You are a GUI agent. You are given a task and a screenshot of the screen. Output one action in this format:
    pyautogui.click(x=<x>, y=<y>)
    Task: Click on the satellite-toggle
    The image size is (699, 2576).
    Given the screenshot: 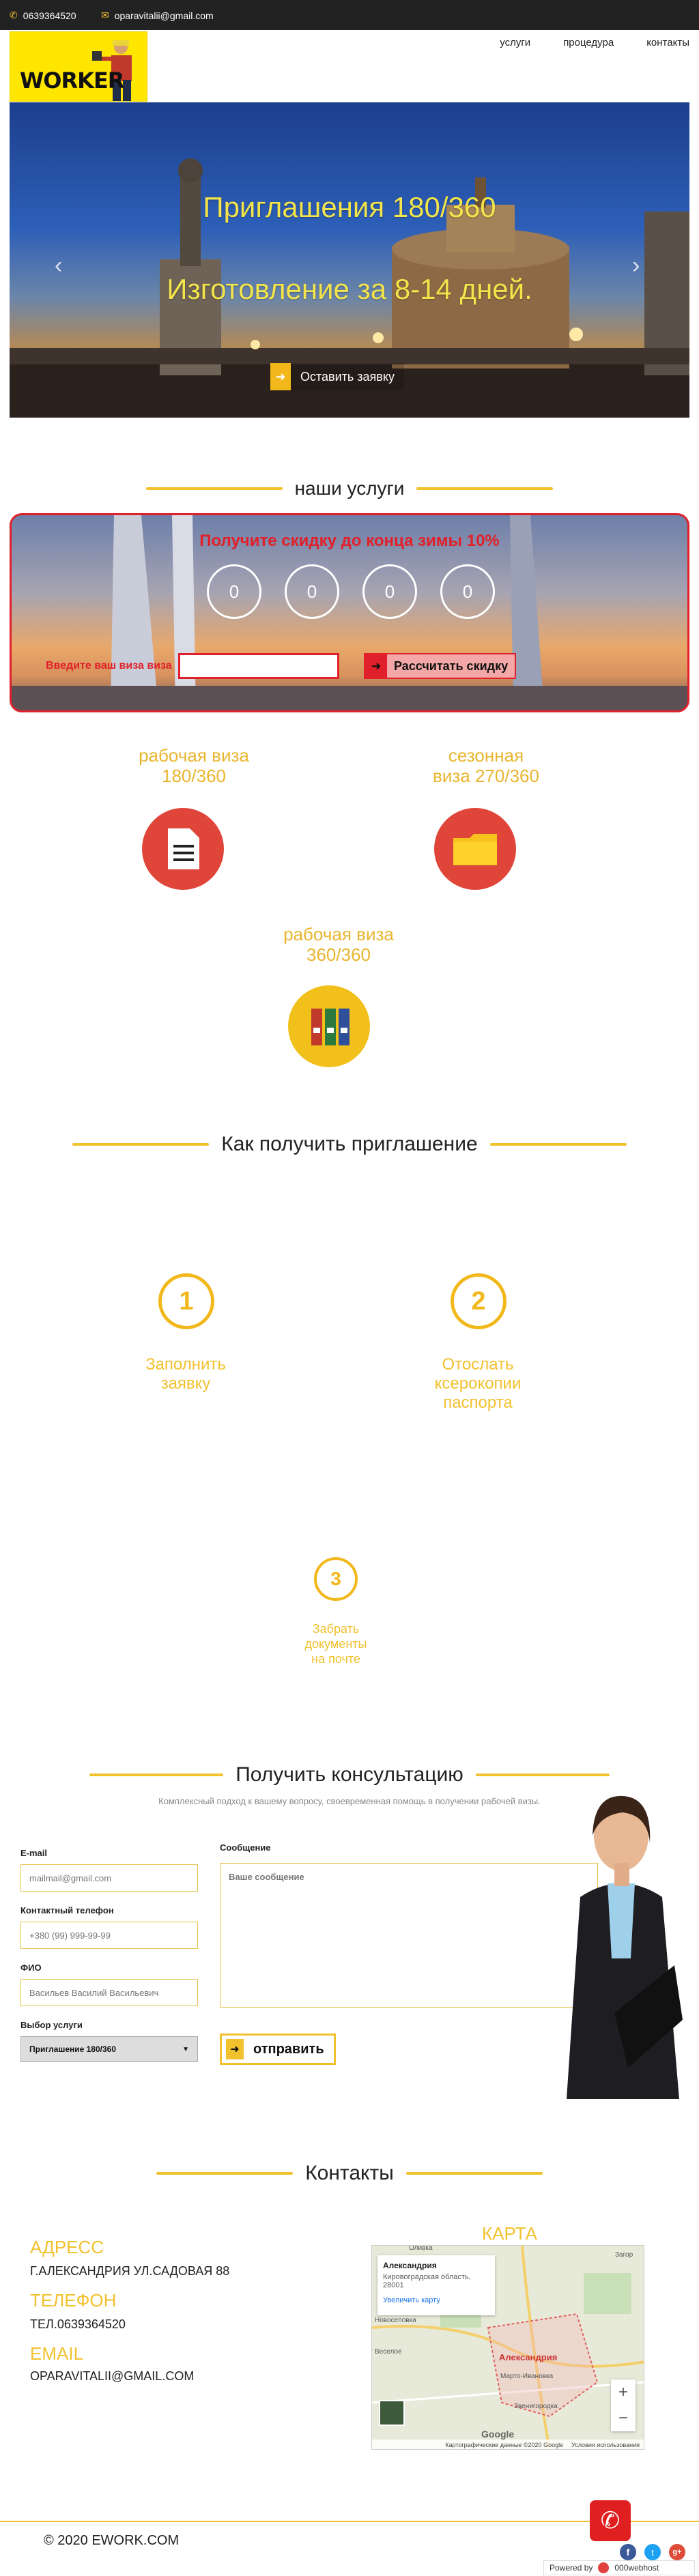 What is the action you would take?
    pyautogui.click(x=392, y=2413)
    